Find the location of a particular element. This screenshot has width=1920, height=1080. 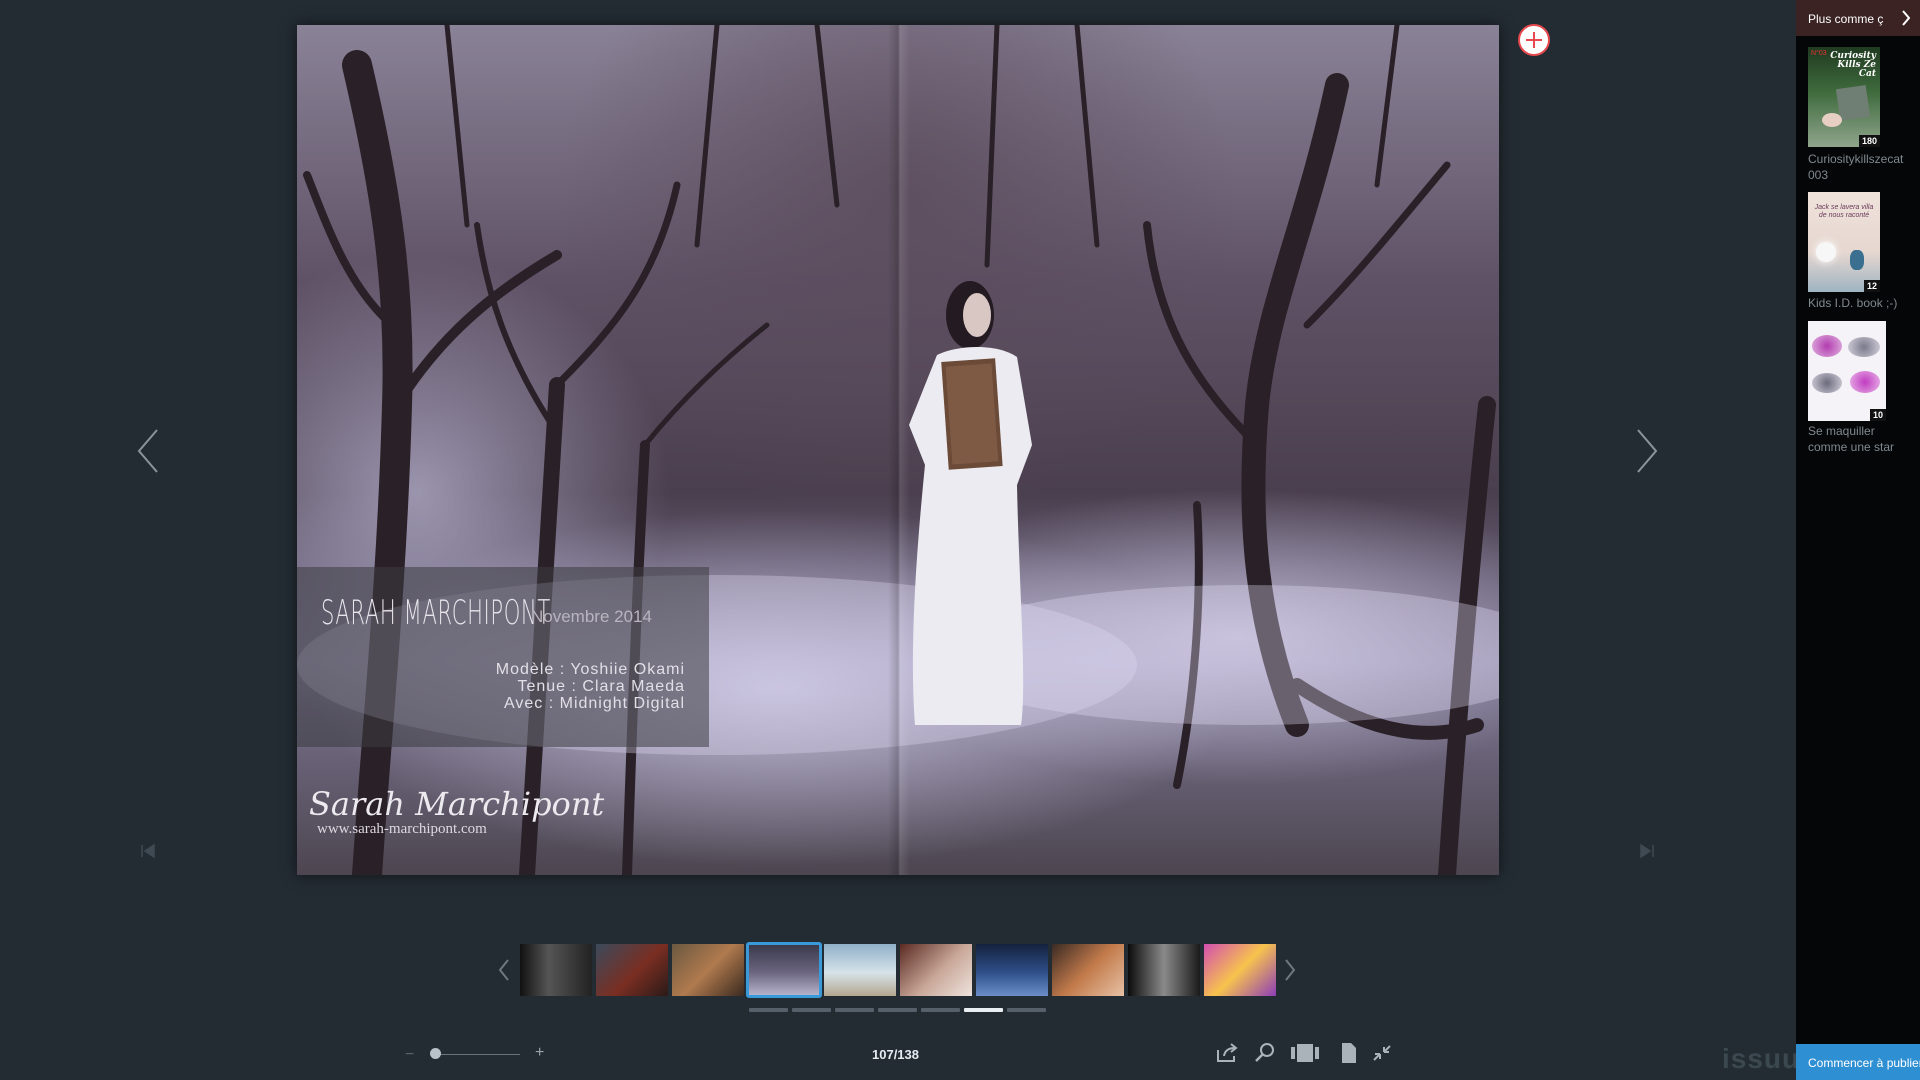

thumbnail-strip is located at coordinates (899, 970).